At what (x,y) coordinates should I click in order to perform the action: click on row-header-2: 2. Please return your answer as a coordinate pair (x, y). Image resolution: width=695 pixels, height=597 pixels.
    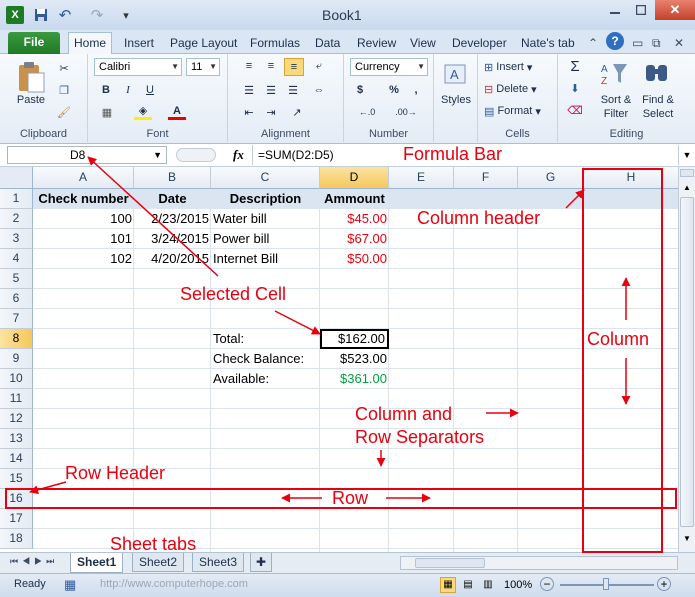
    Looking at the image, I should click on (16, 219).